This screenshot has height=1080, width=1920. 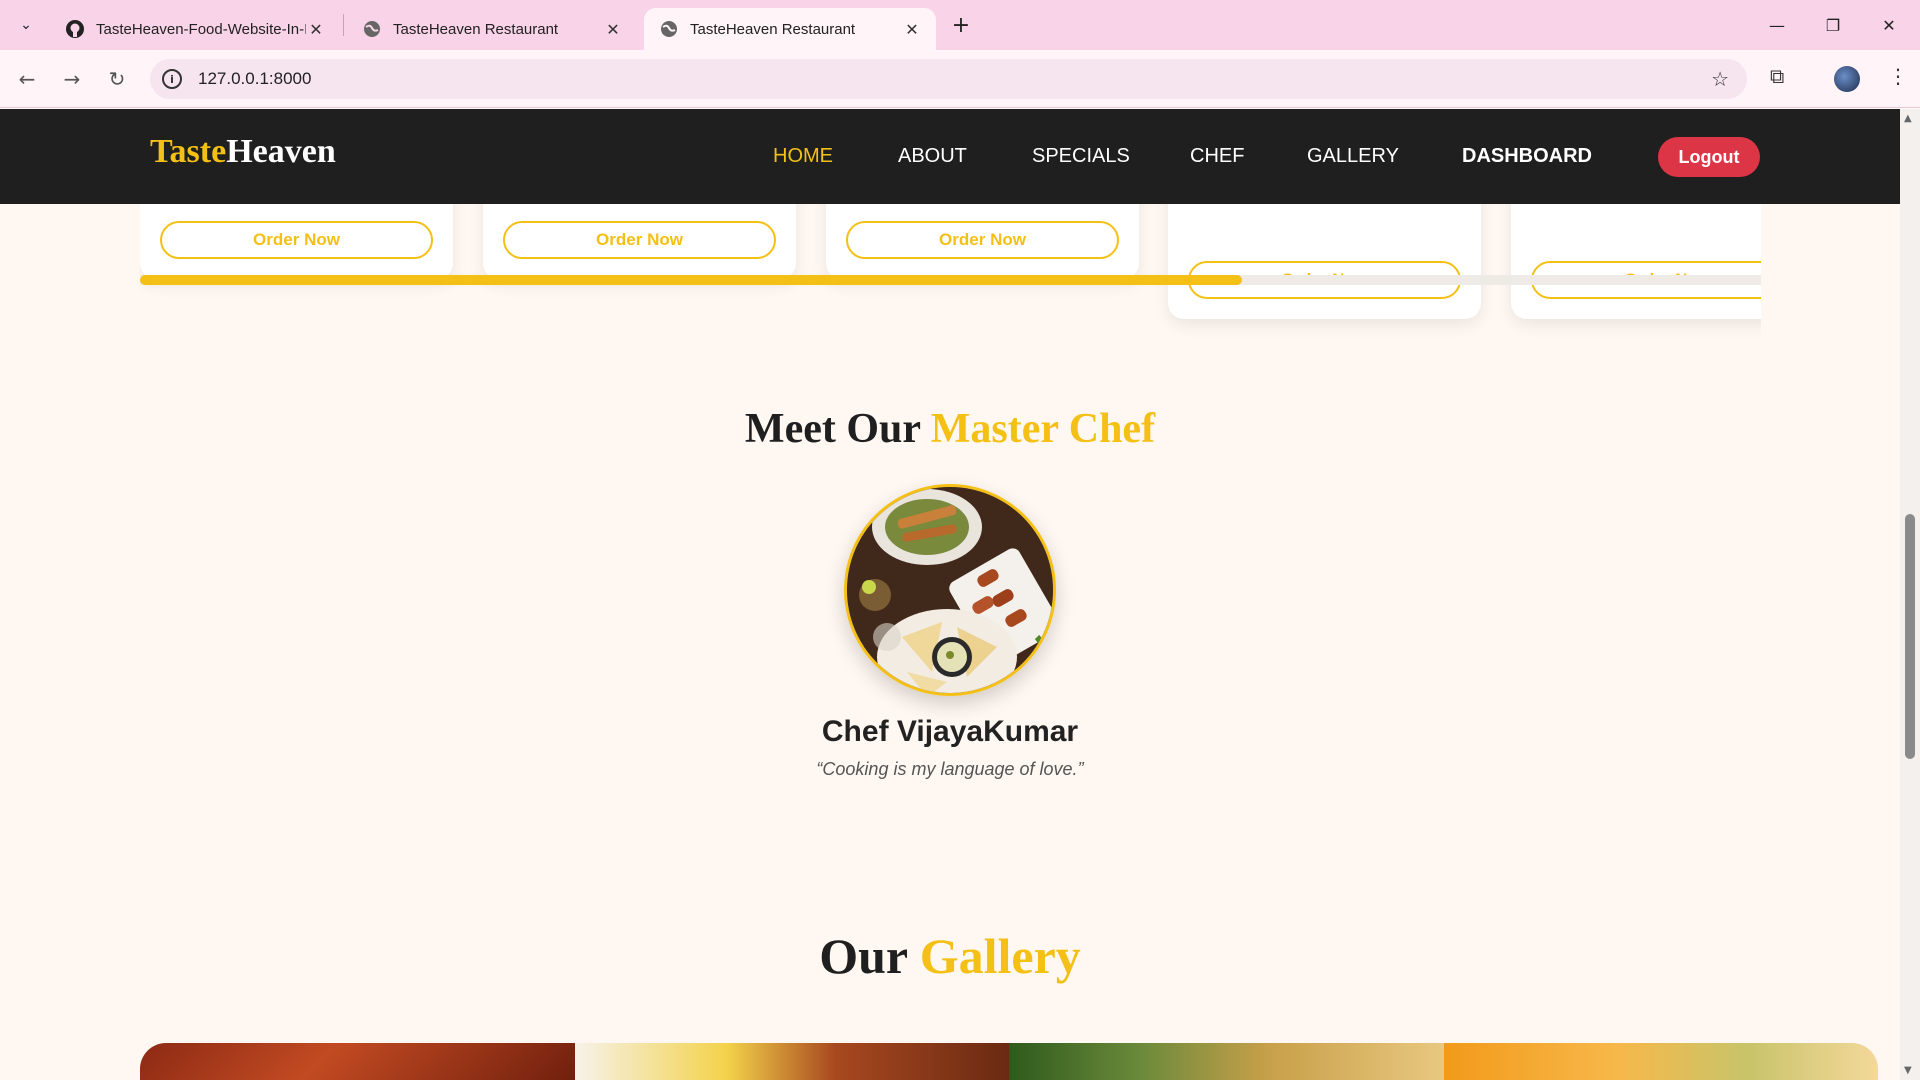 What do you see at coordinates (950, 590) in the screenshot?
I see `chef-photo` at bounding box center [950, 590].